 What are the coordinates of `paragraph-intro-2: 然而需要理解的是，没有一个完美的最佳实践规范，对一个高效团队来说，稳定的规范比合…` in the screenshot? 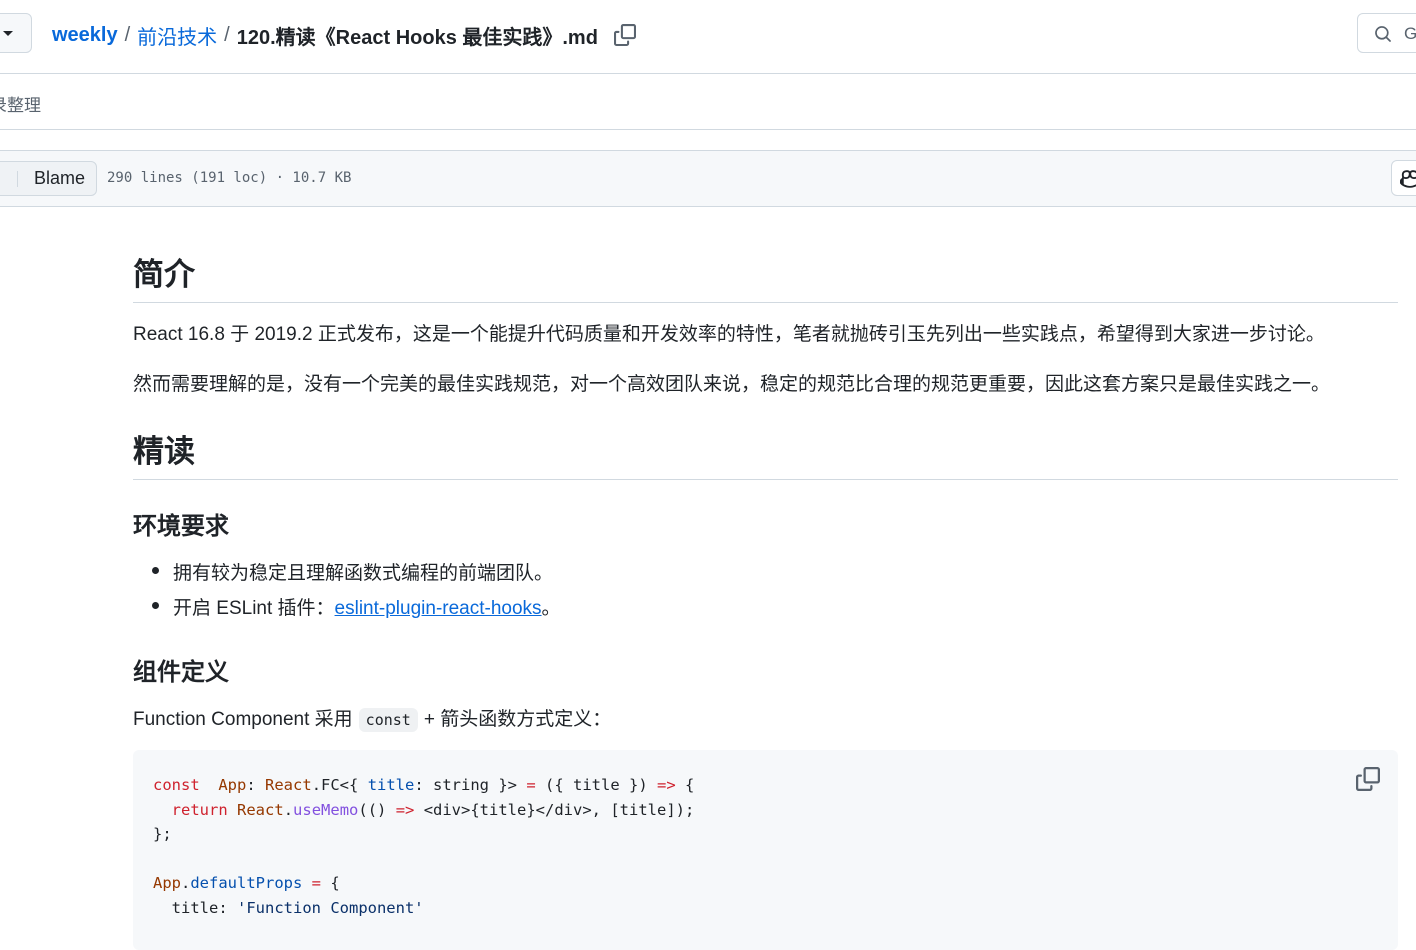 It's located at (732, 384).